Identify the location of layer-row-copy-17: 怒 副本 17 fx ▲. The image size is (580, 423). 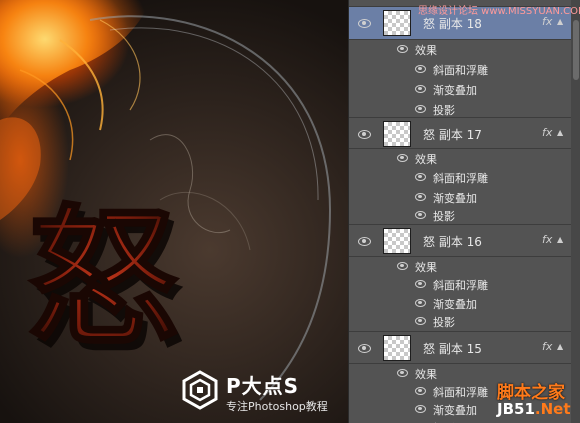
(460, 133).